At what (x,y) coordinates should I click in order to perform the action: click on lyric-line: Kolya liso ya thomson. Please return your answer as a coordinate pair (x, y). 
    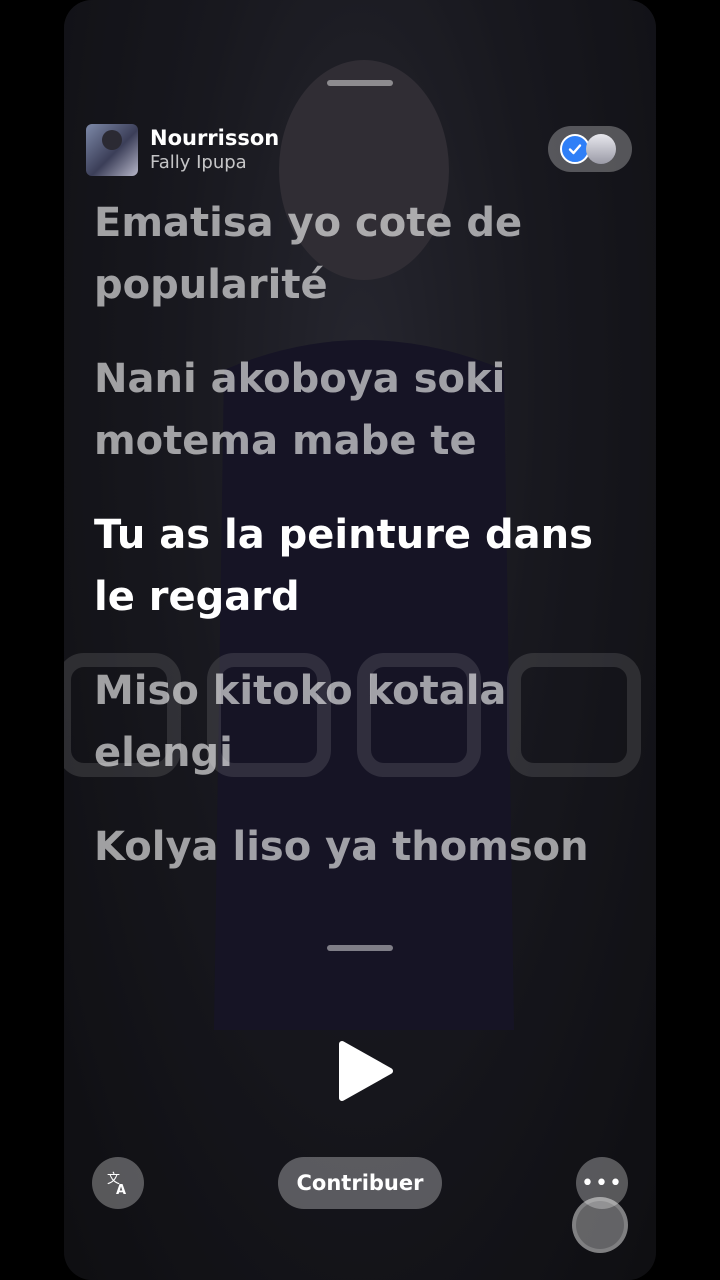
    Looking at the image, I should click on (364, 847).